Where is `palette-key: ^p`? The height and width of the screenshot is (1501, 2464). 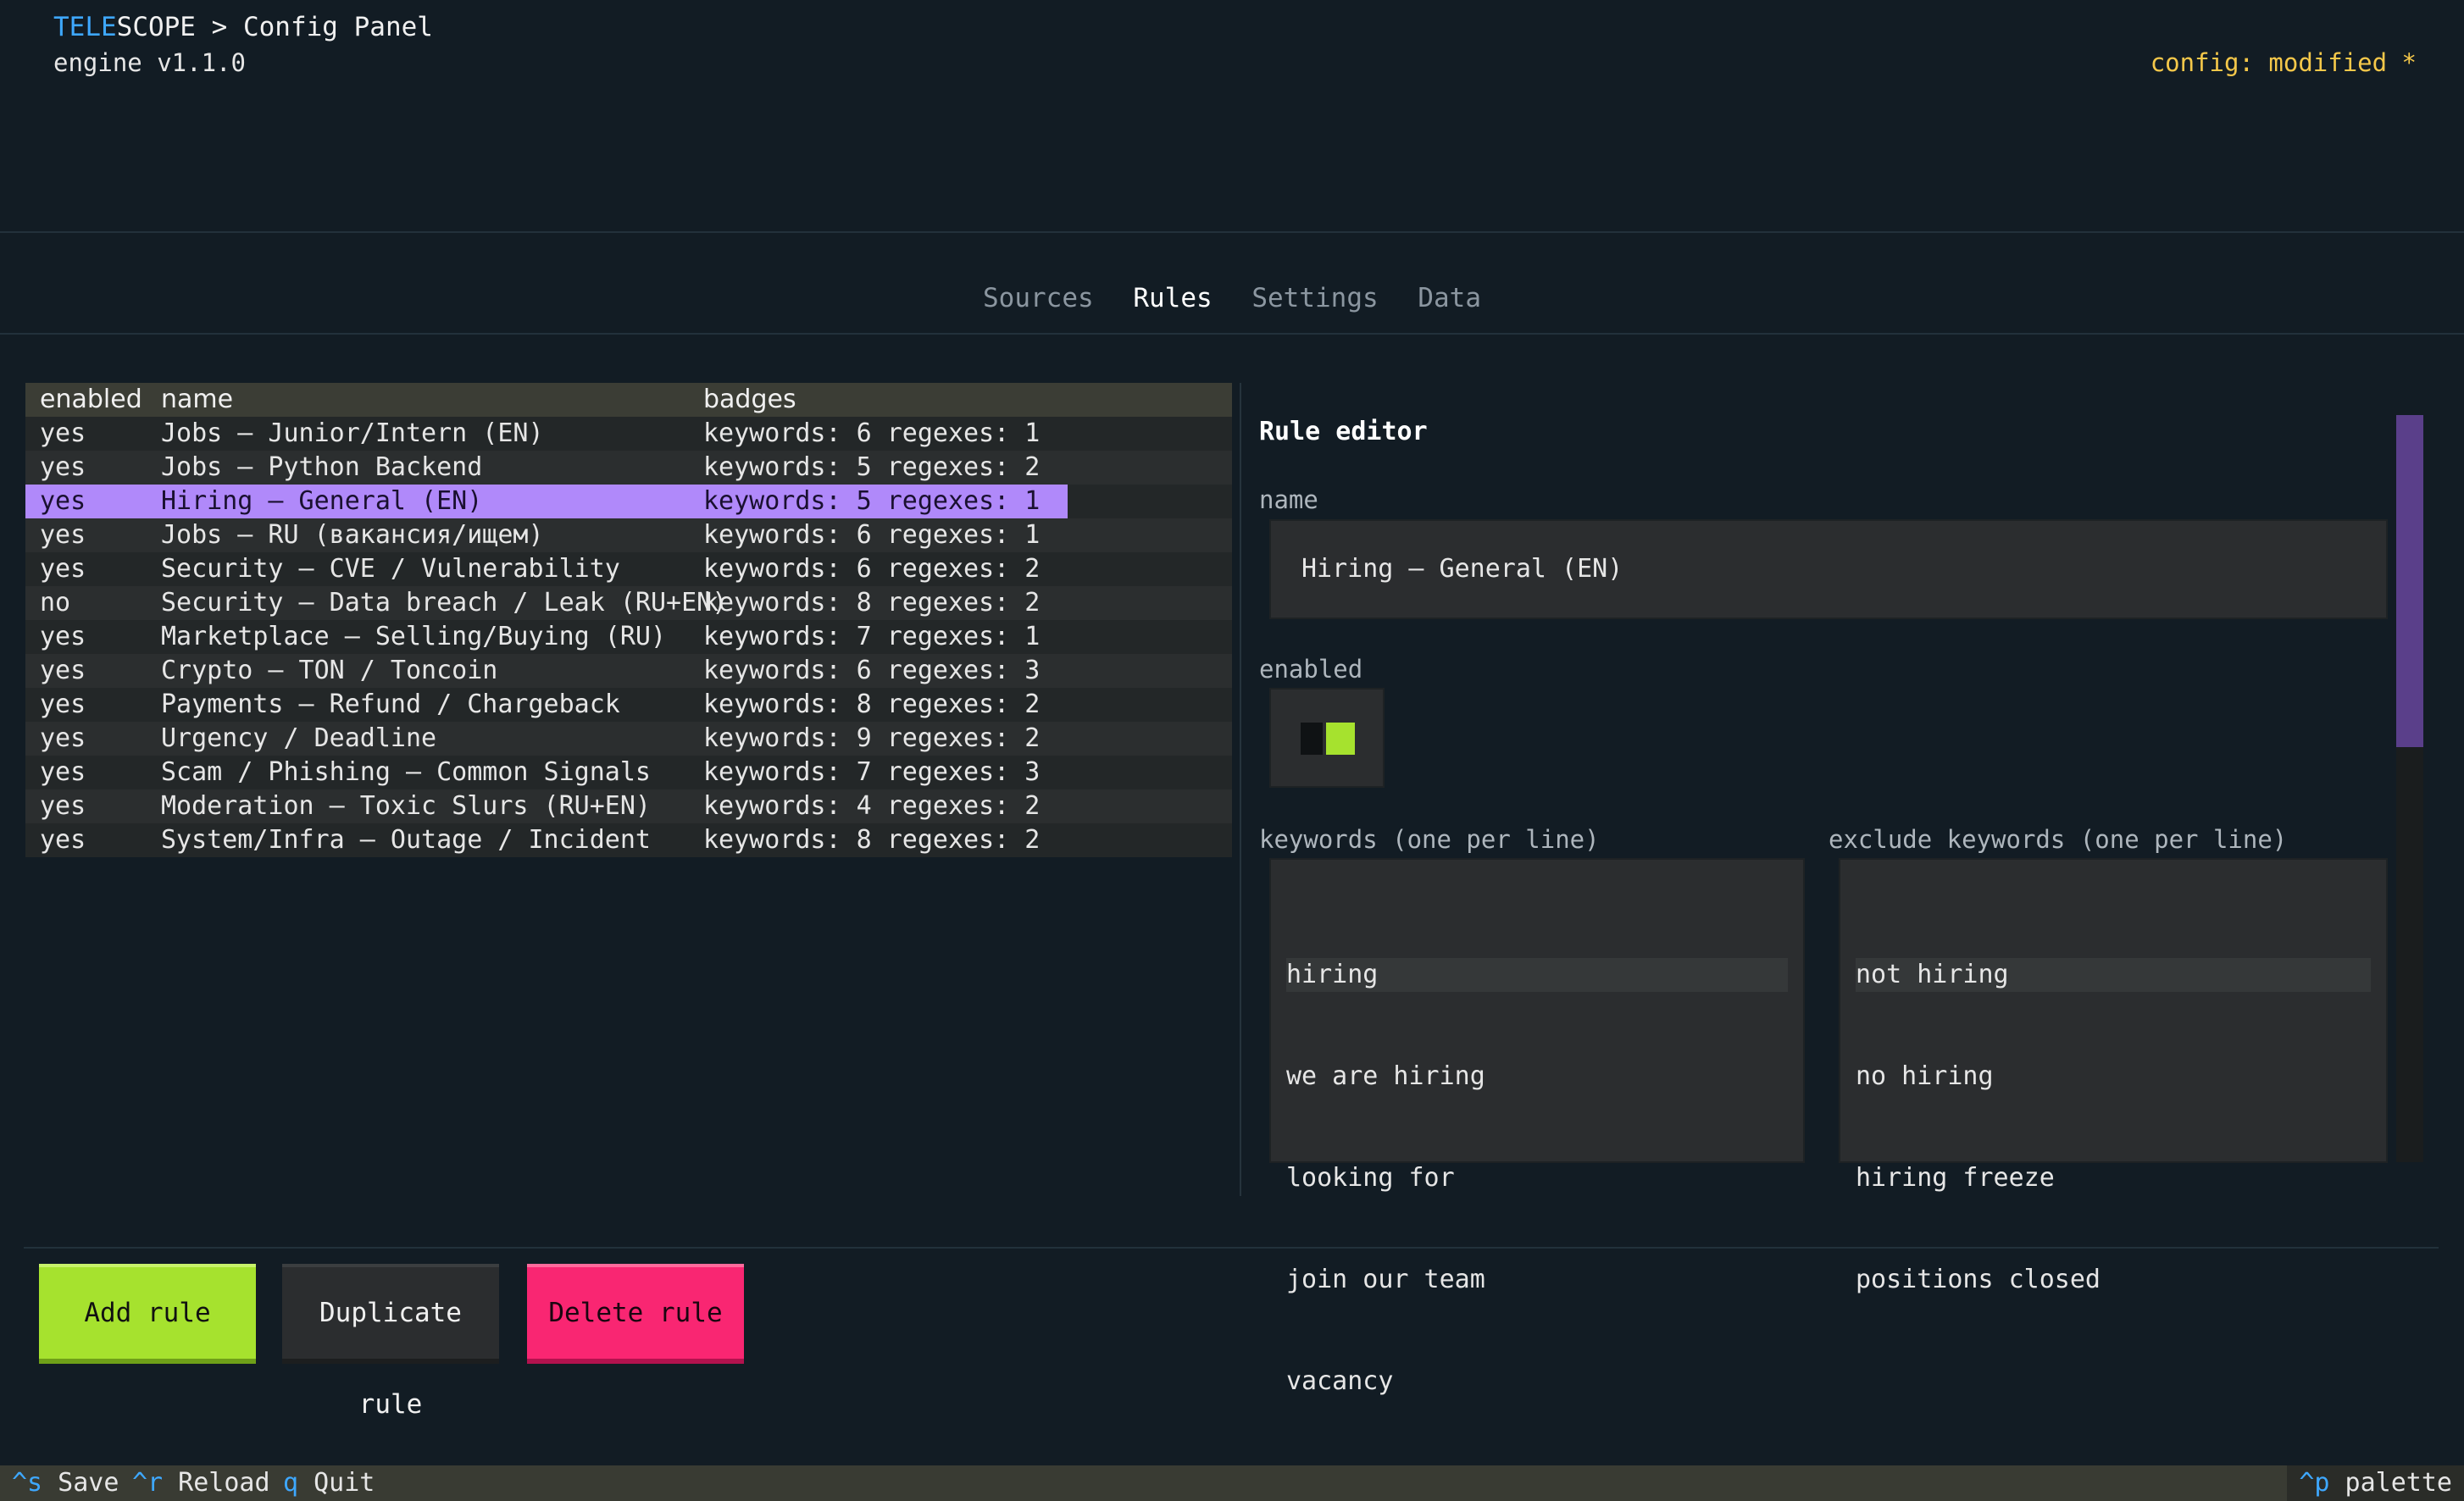 palette-key: ^p is located at coordinates (2314, 1483).